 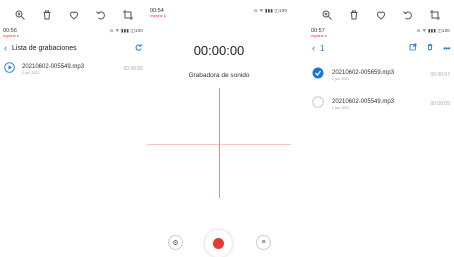 What do you see at coordinates (219, 50) in the screenshot?
I see `recording-timer: 00:00:00` at bounding box center [219, 50].